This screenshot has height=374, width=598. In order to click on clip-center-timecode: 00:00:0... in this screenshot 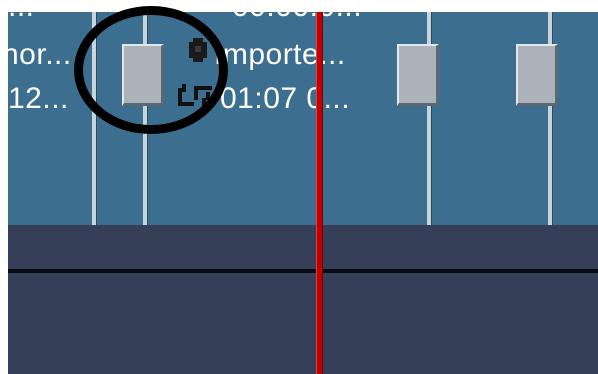, I will do `click(297, 18)`.